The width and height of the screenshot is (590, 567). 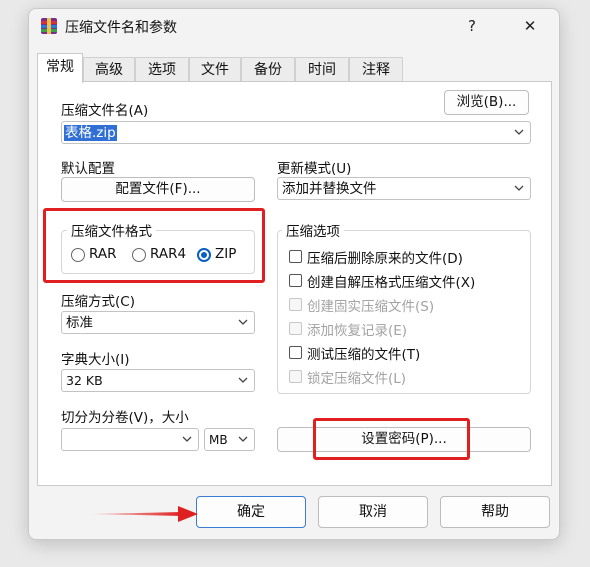 I want to click on format-label-zip: ZIP, so click(x=226, y=254).